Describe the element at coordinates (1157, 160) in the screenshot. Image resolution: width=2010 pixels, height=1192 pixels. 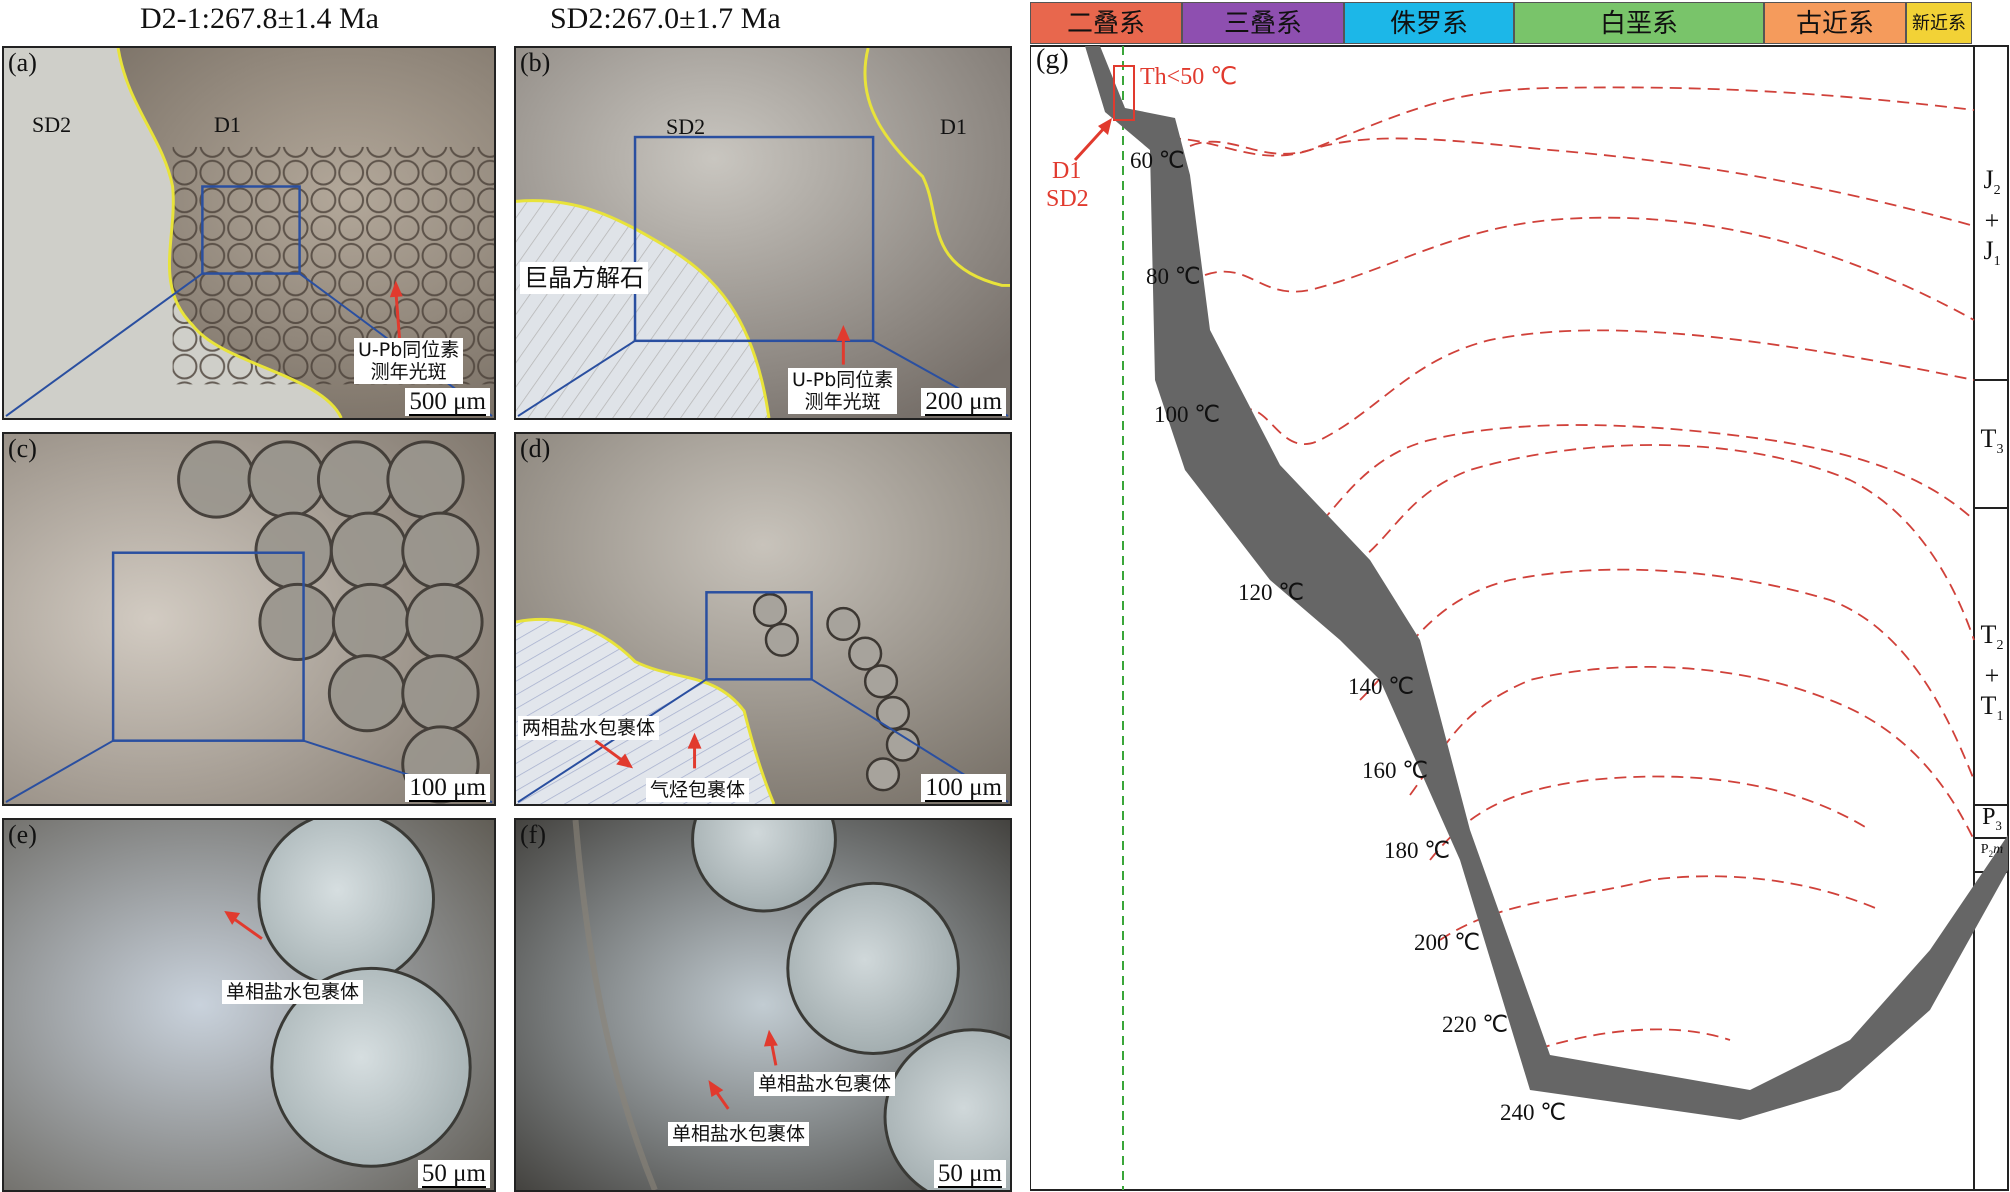
I see `isotherm-label-60: 60 ℃` at that location.